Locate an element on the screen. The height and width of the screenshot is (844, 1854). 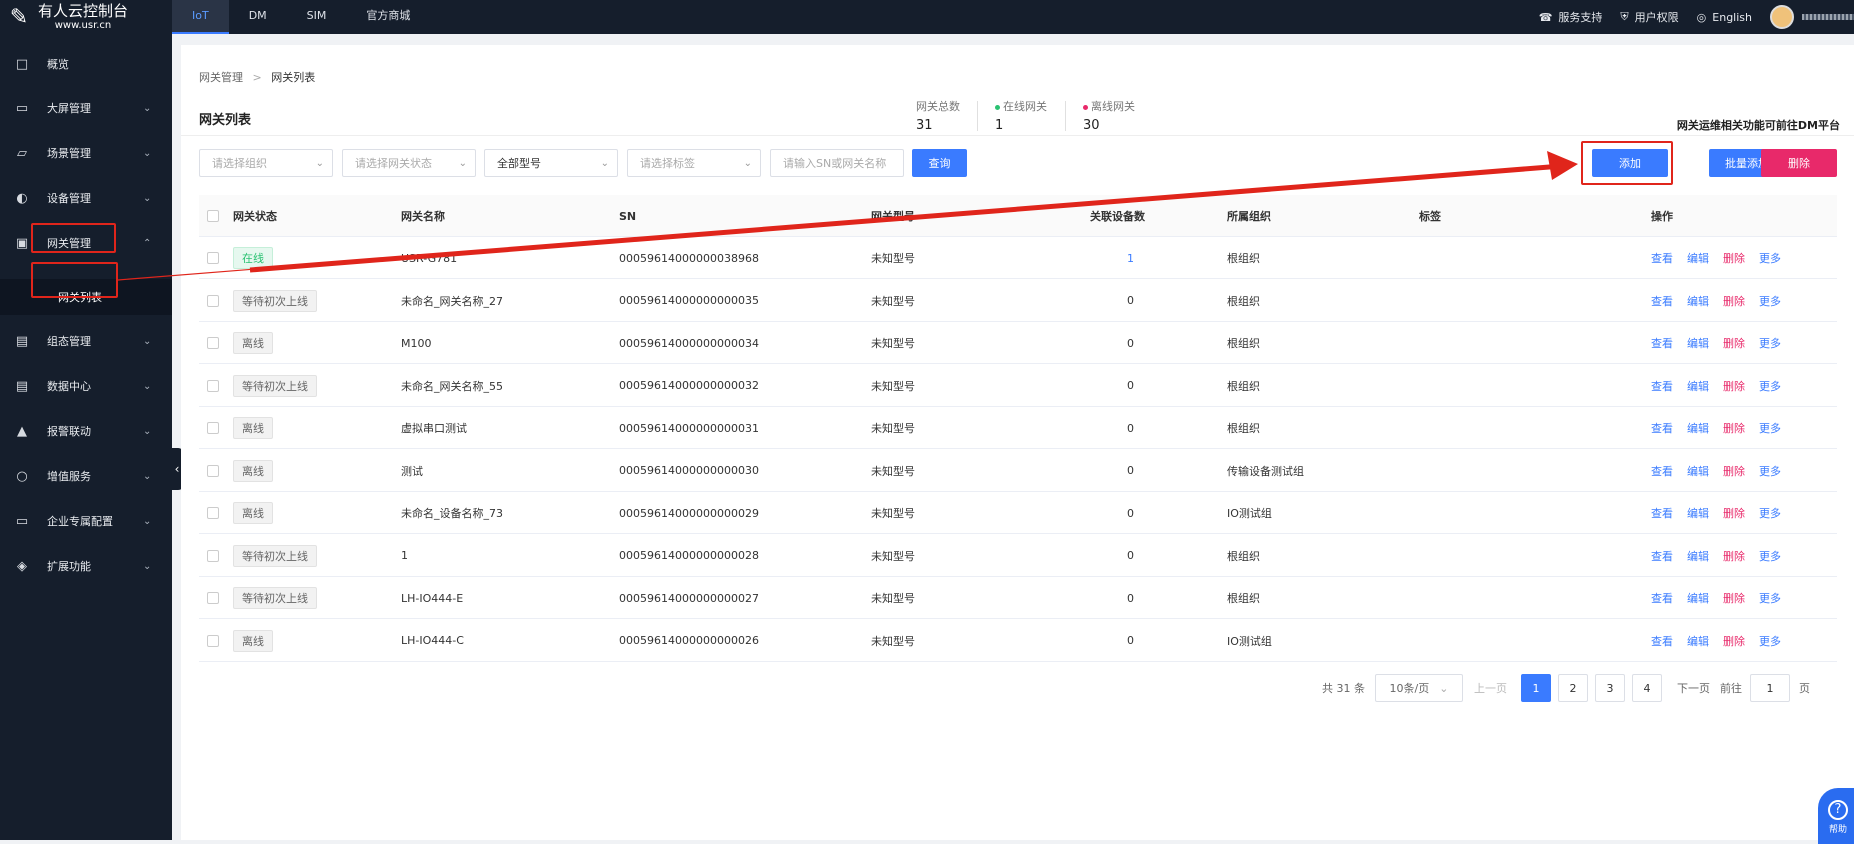
sn-cell: 00059614000000038968 is located at coordinates (689, 258).